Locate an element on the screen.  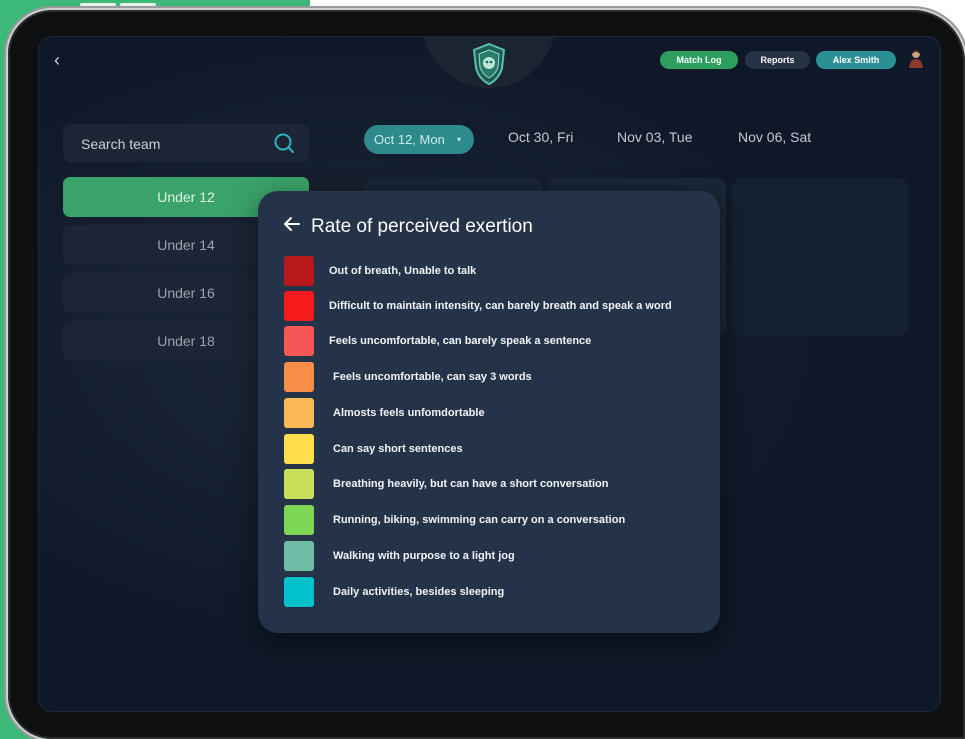
chevron-down-icon: ▾ is located at coordinates (459, 139).